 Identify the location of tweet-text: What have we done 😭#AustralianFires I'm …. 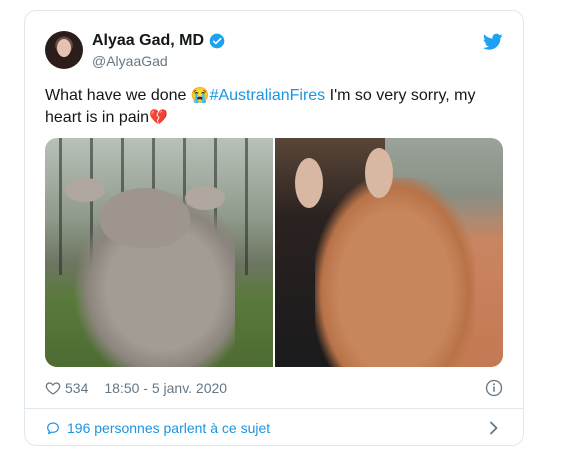
(275, 107).